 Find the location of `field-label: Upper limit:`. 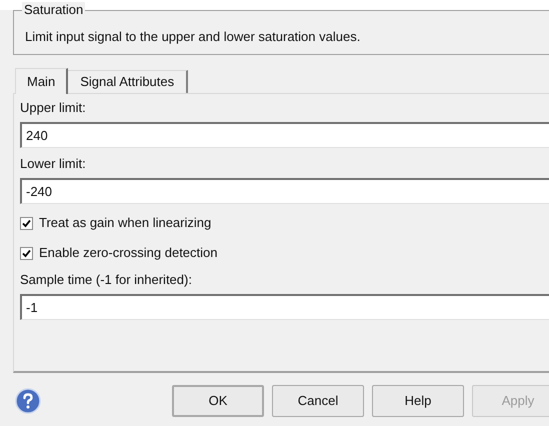

field-label: Upper limit: is located at coordinates (53, 108).